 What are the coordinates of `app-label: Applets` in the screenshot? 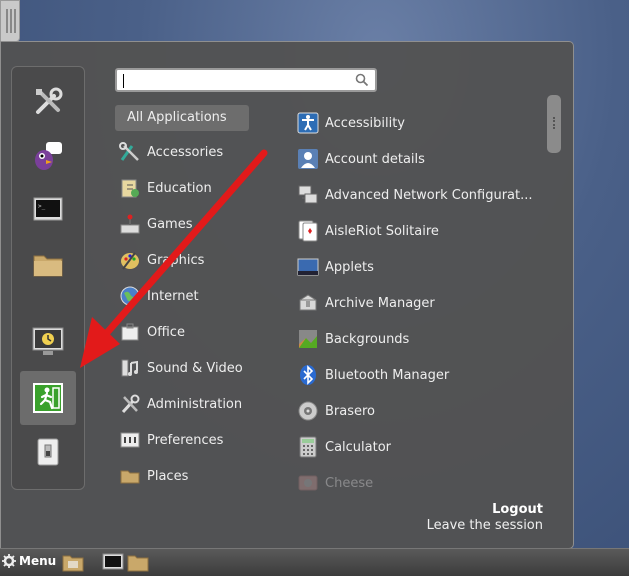 It's located at (349, 267).